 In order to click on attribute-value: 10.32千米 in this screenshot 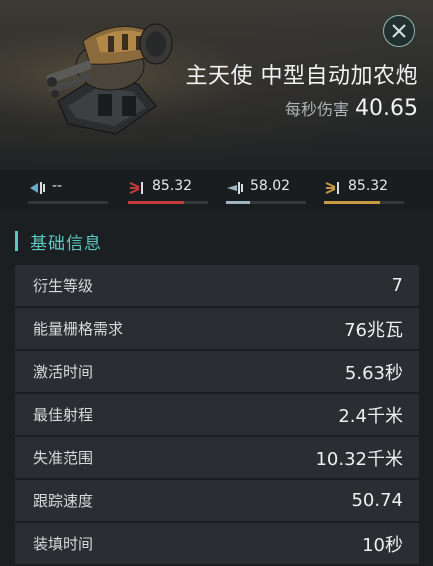, I will do `click(359, 459)`.